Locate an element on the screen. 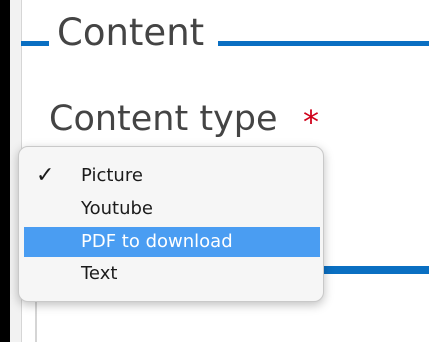 The width and height of the screenshot is (429, 342). option-label: Picture is located at coordinates (112, 175).